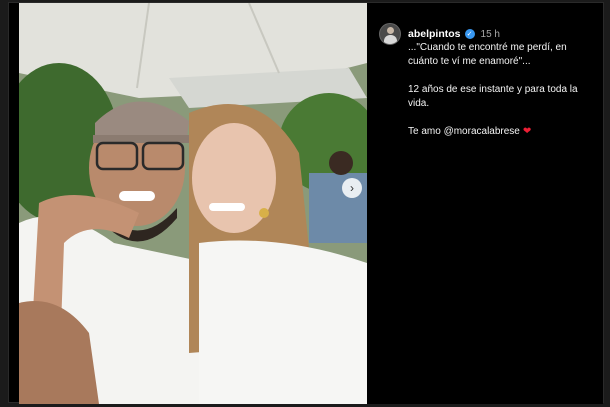 The height and width of the screenshot is (407, 610). What do you see at coordinates (482, 131) in the screenshot?
I see `mention-link: @moracalabrese` at bounding box center [482, 131].